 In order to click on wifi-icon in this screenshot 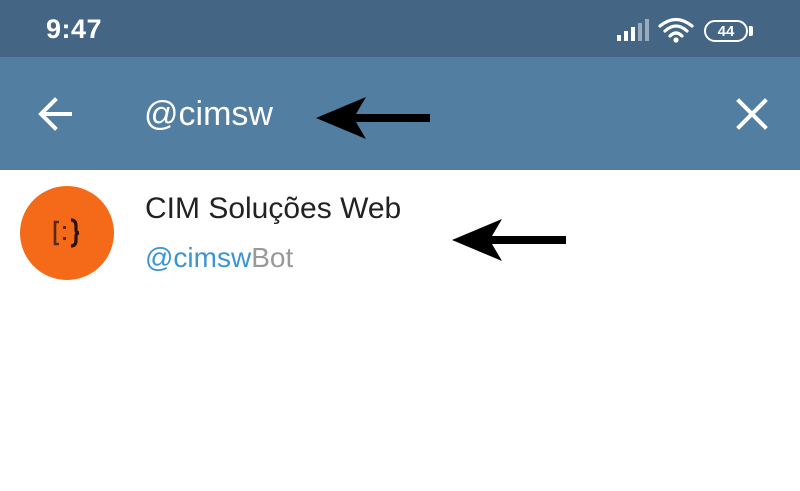, I will do `click(676, 30)`.